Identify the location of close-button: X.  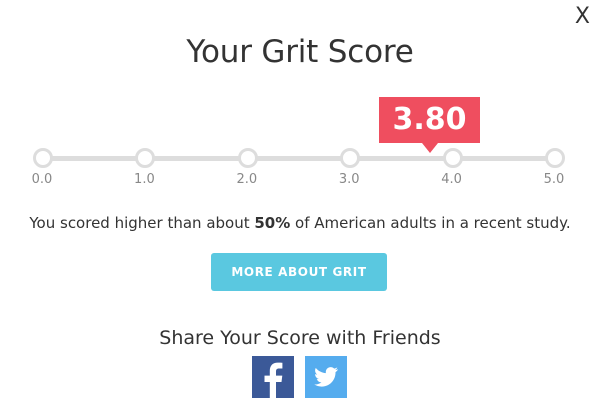
(582, 17).